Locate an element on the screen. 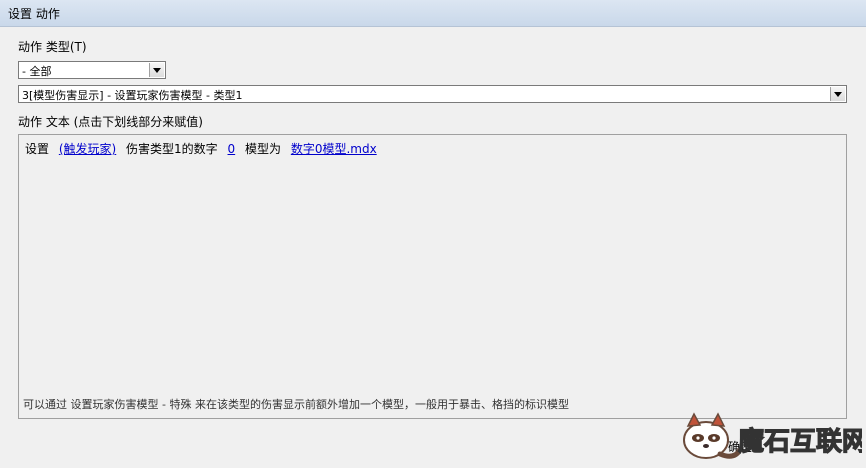 The width and height of the screenshot is (866, 468). watermark-logo: 魔石互联网 is located at coordinates (772, 435).